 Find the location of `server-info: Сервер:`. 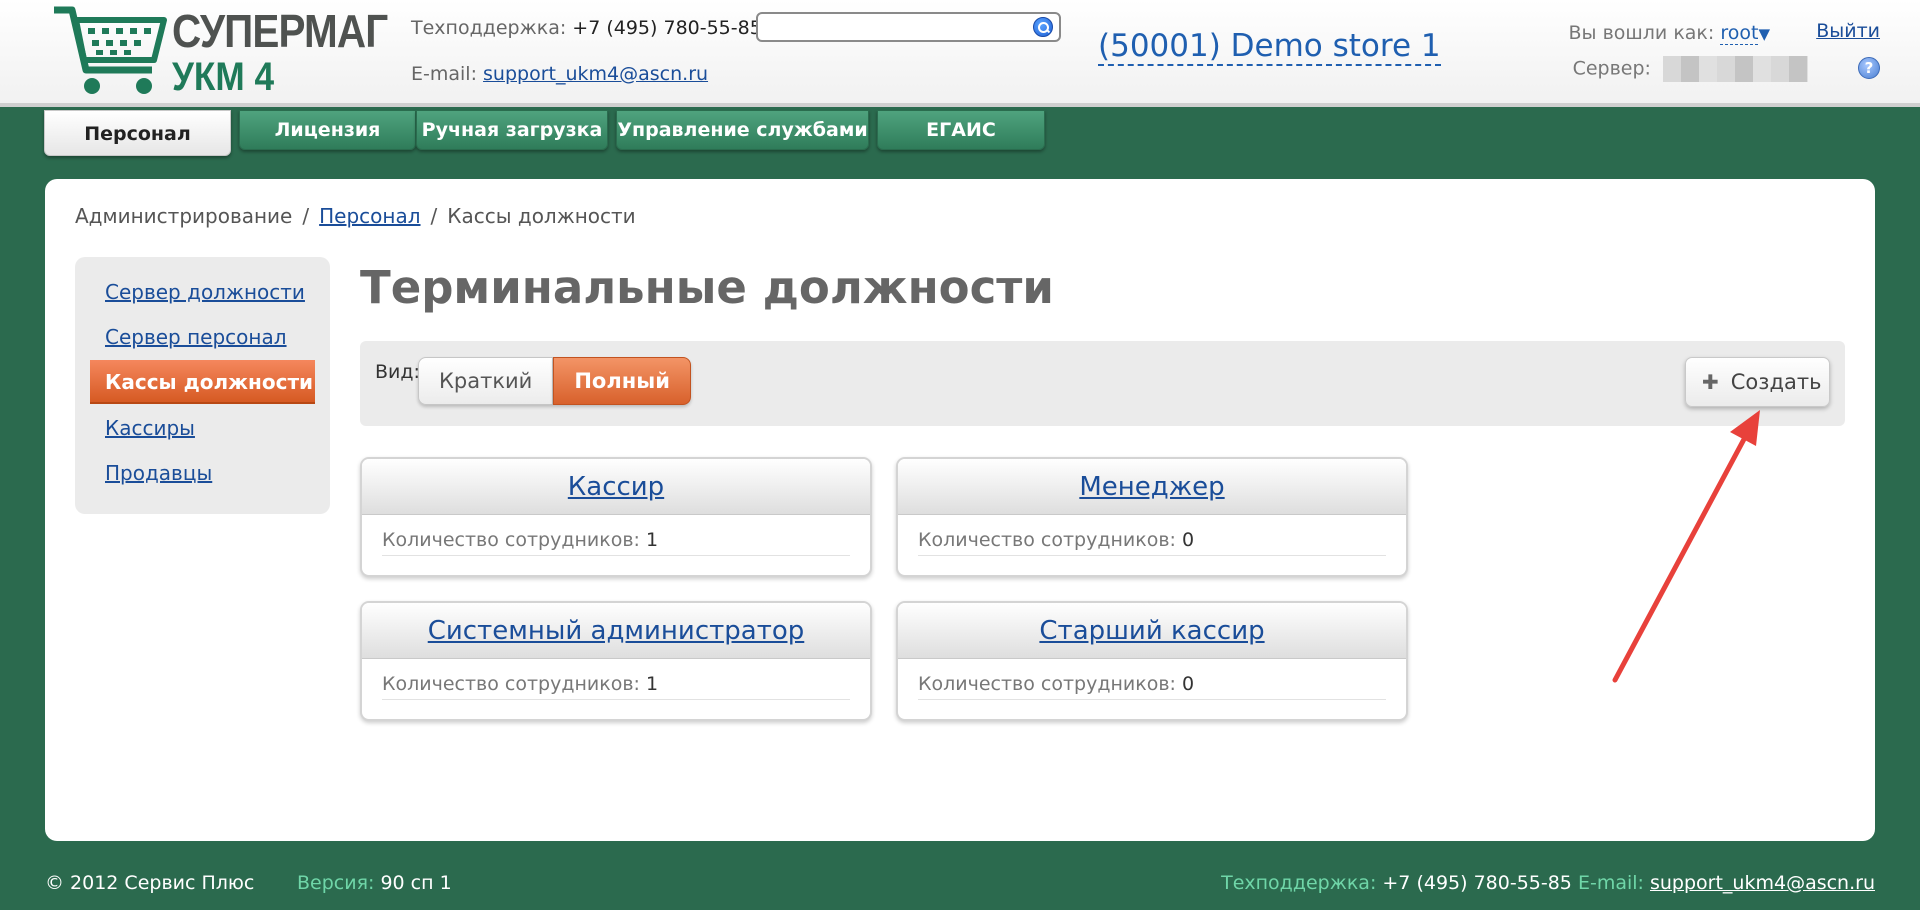

server-info: Сервер: is located at coordinates (1690, 69).